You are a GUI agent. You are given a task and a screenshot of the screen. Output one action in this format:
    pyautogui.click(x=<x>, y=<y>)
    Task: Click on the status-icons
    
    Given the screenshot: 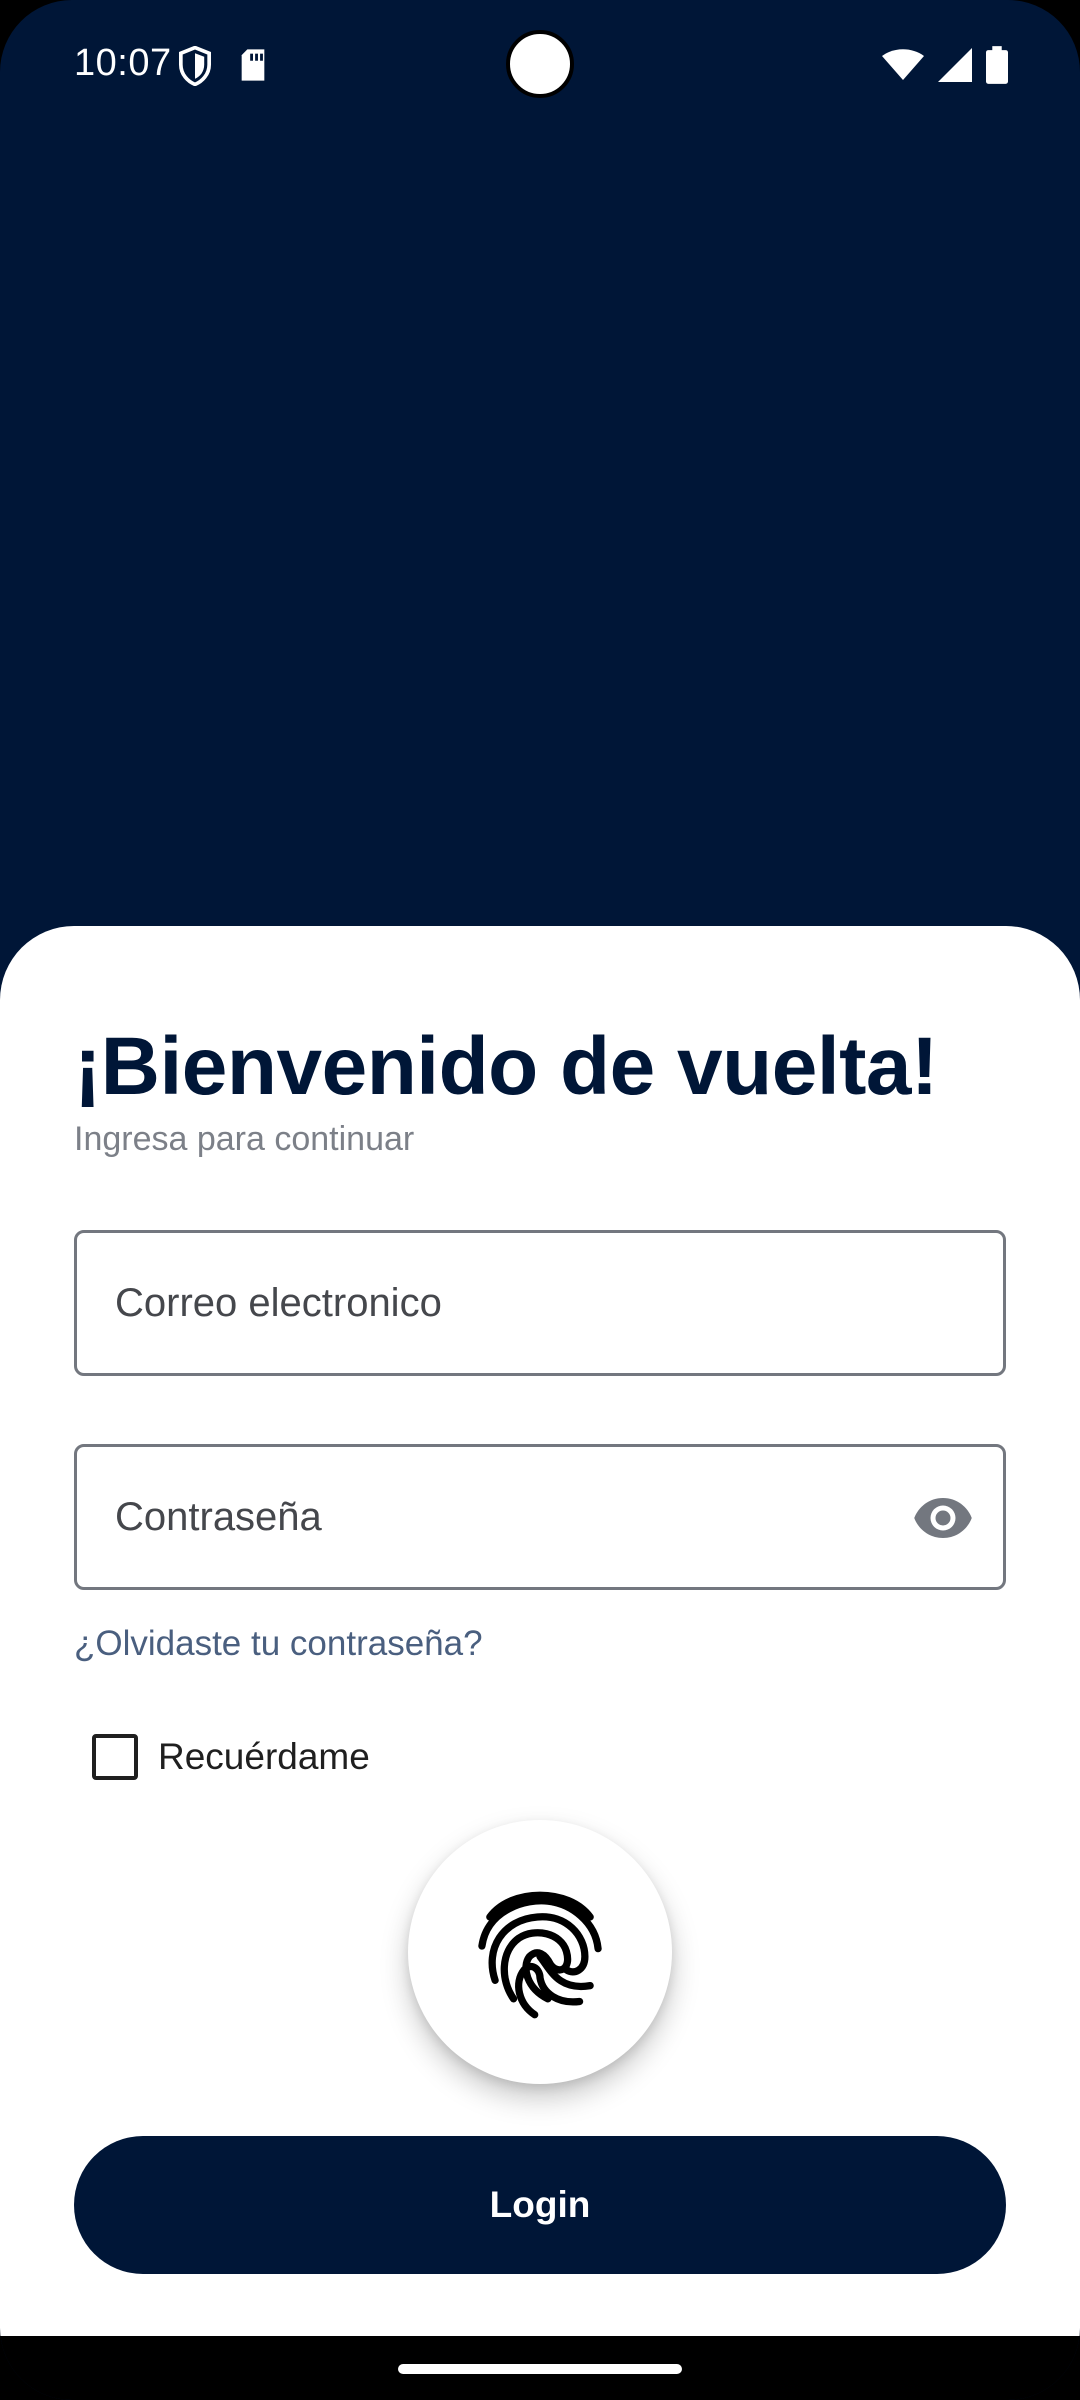 What is the action you would take?
    pyautogui.click(x=945, y=67)
    